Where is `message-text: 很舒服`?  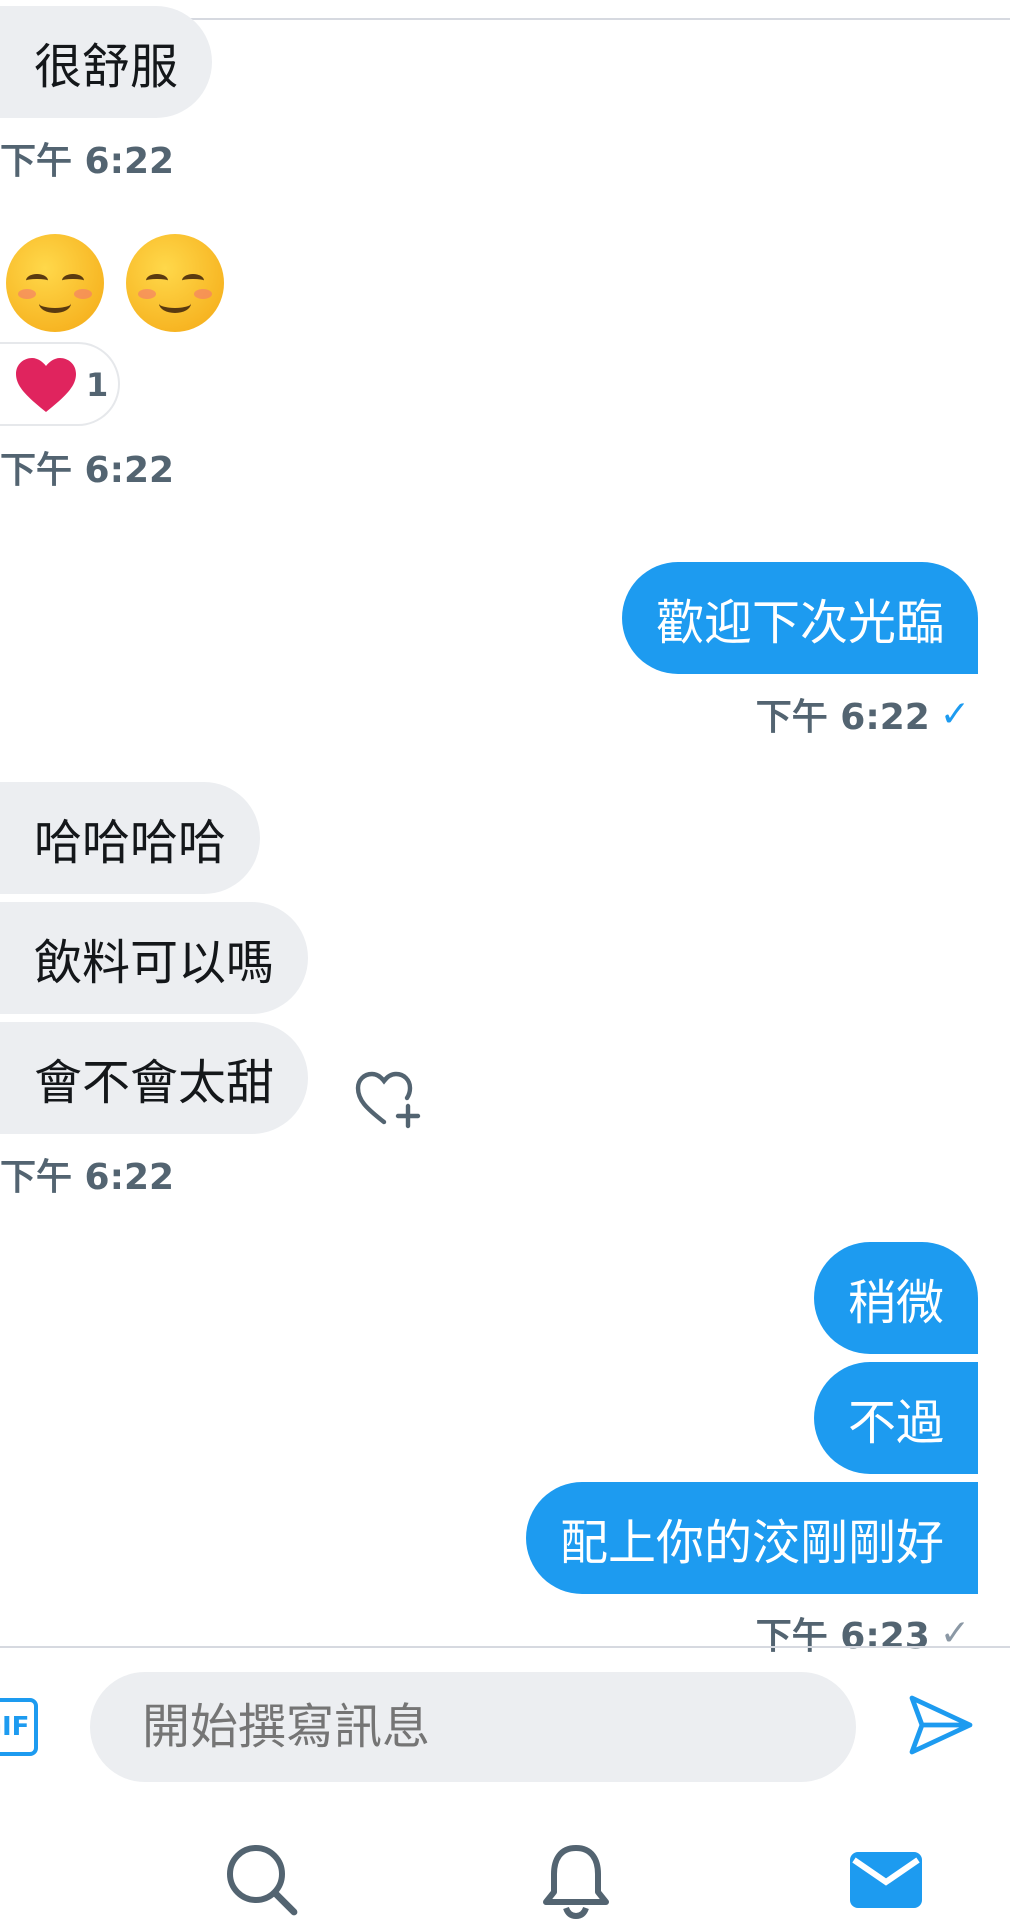
message-text: 很舒服 is located at coordinates (106, 67).